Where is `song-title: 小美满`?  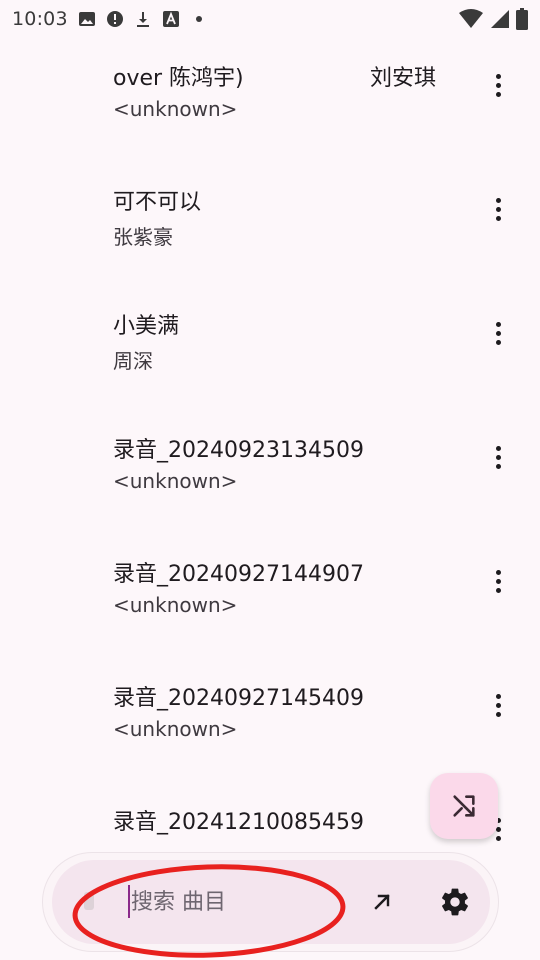 song-title: 小美满 is located at coordinates (146, 326).